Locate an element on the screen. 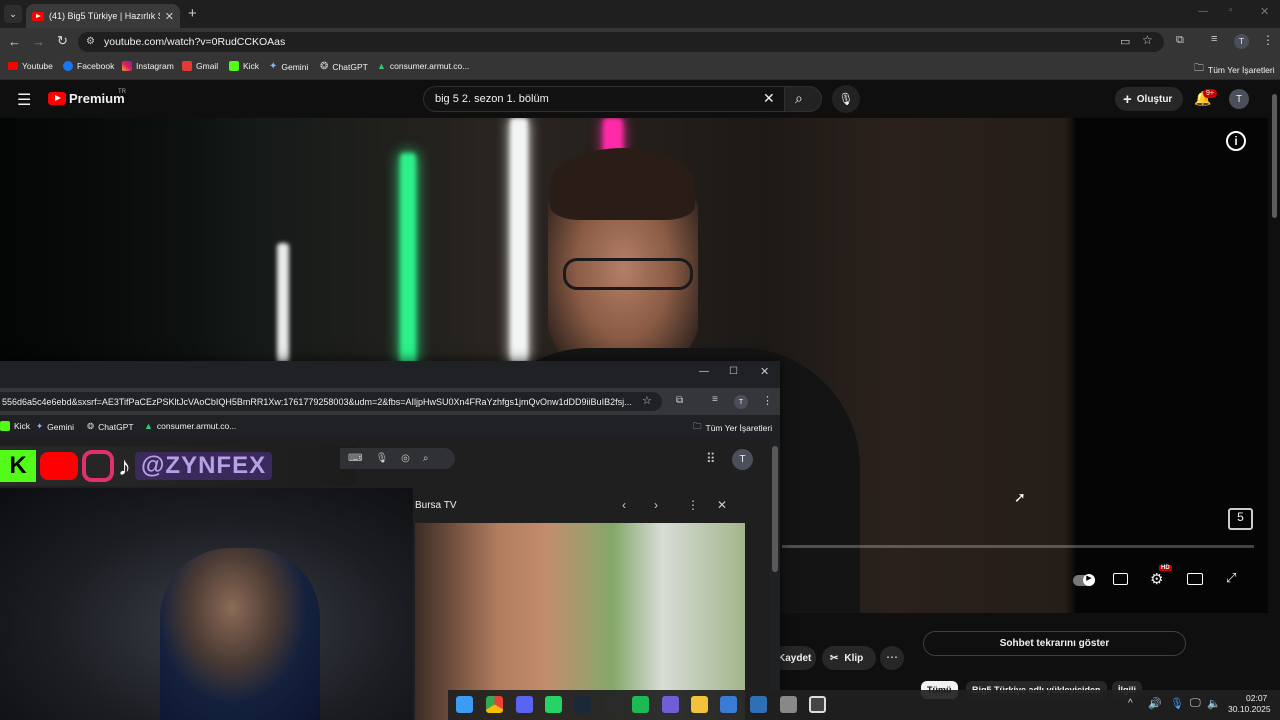  steam-icon is located at coordinates (582, 704).